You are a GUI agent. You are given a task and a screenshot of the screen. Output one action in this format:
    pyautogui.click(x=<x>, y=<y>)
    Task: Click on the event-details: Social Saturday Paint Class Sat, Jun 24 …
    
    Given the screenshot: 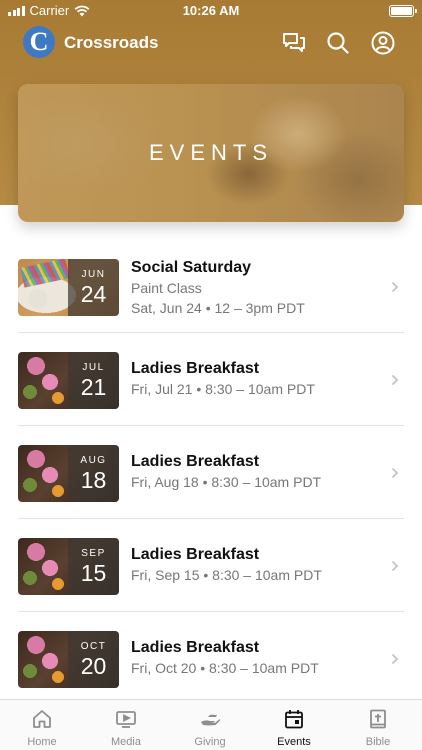 What is the action you would take?
    pyautogui.click(x=256, y=288)
    